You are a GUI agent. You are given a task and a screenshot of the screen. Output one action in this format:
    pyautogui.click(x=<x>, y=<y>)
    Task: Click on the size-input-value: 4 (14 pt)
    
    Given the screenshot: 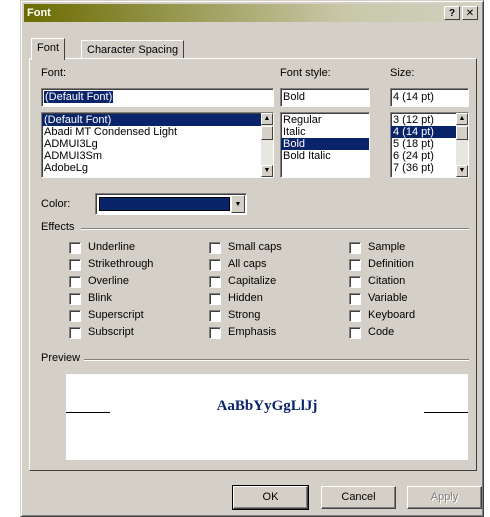 What is the action you would take?
    pyautogui.click(x=413, y=97)
    